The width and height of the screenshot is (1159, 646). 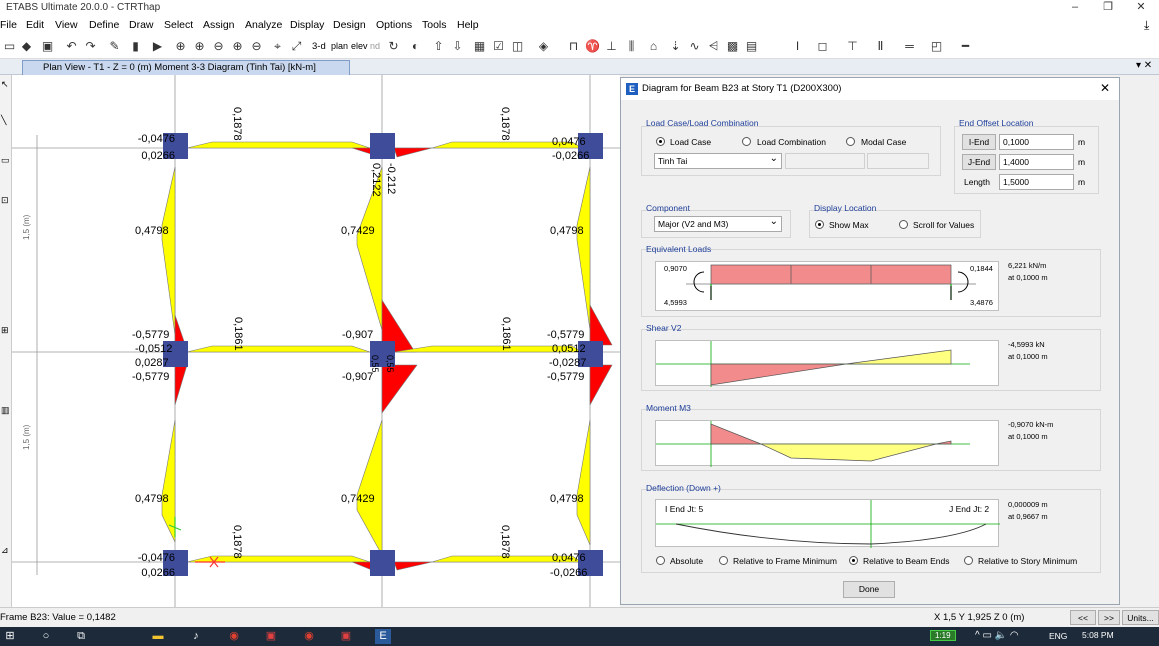 What do you see at coordinates (1141, 8) in the screenshot?
I see `close-icon: ✕` at bounding box center [1141, 8].